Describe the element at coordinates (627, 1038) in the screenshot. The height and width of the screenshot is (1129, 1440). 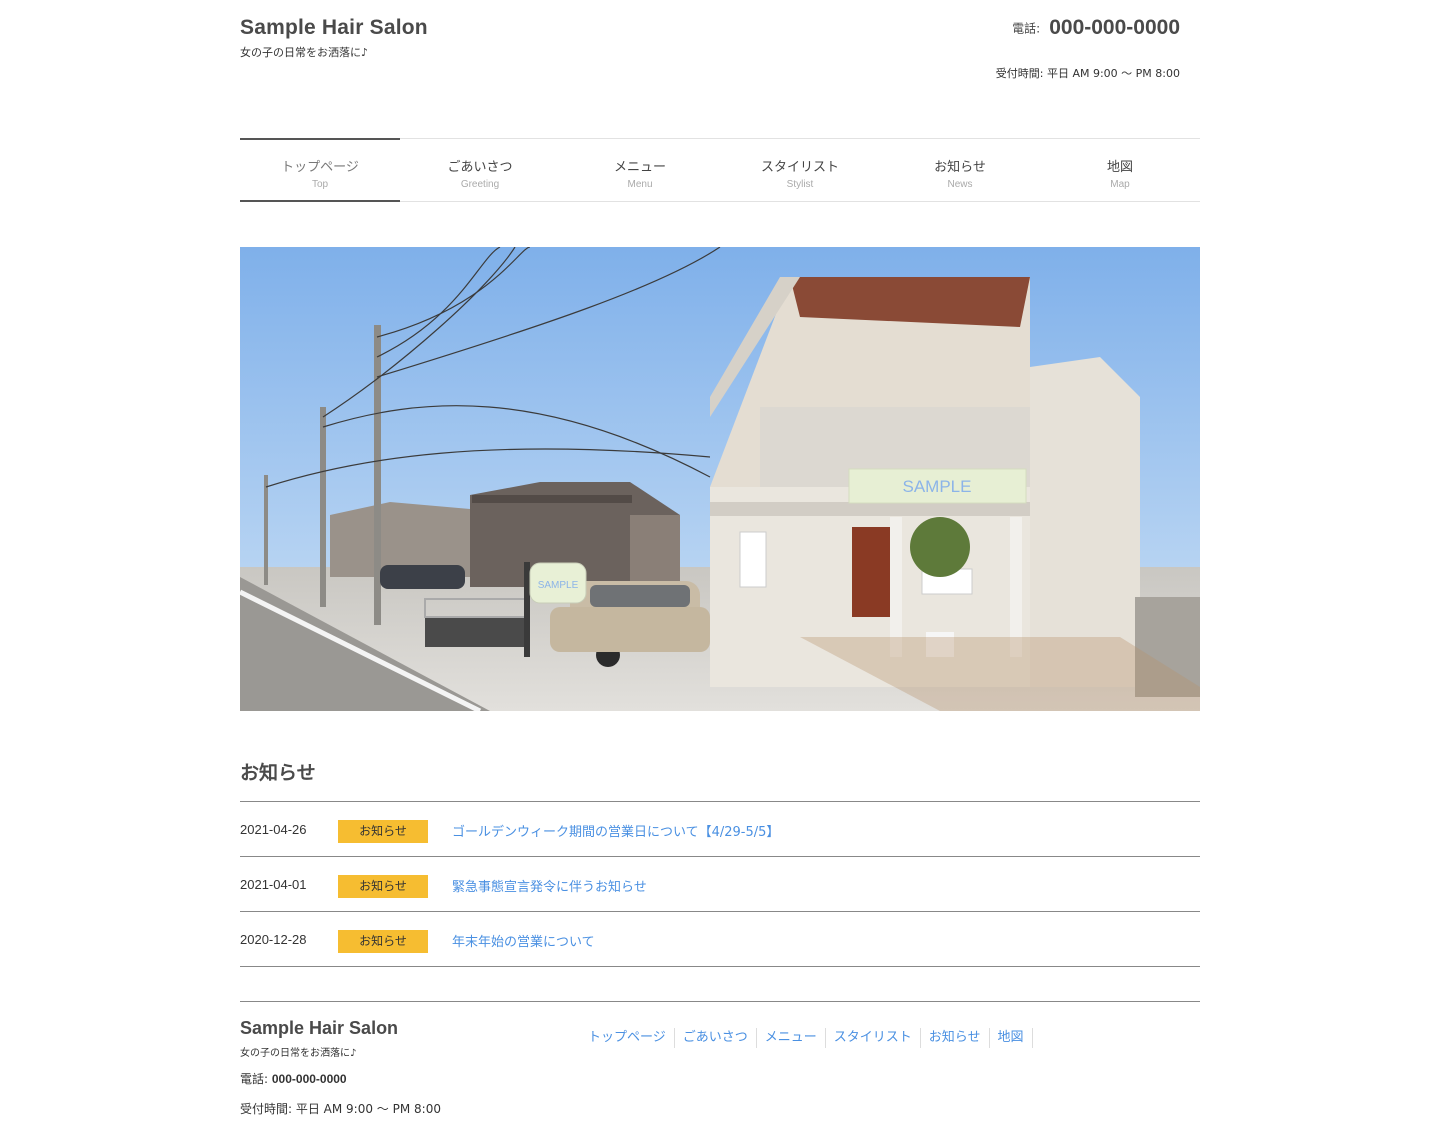
I see `footer-nav-top: トップページ` at that location.